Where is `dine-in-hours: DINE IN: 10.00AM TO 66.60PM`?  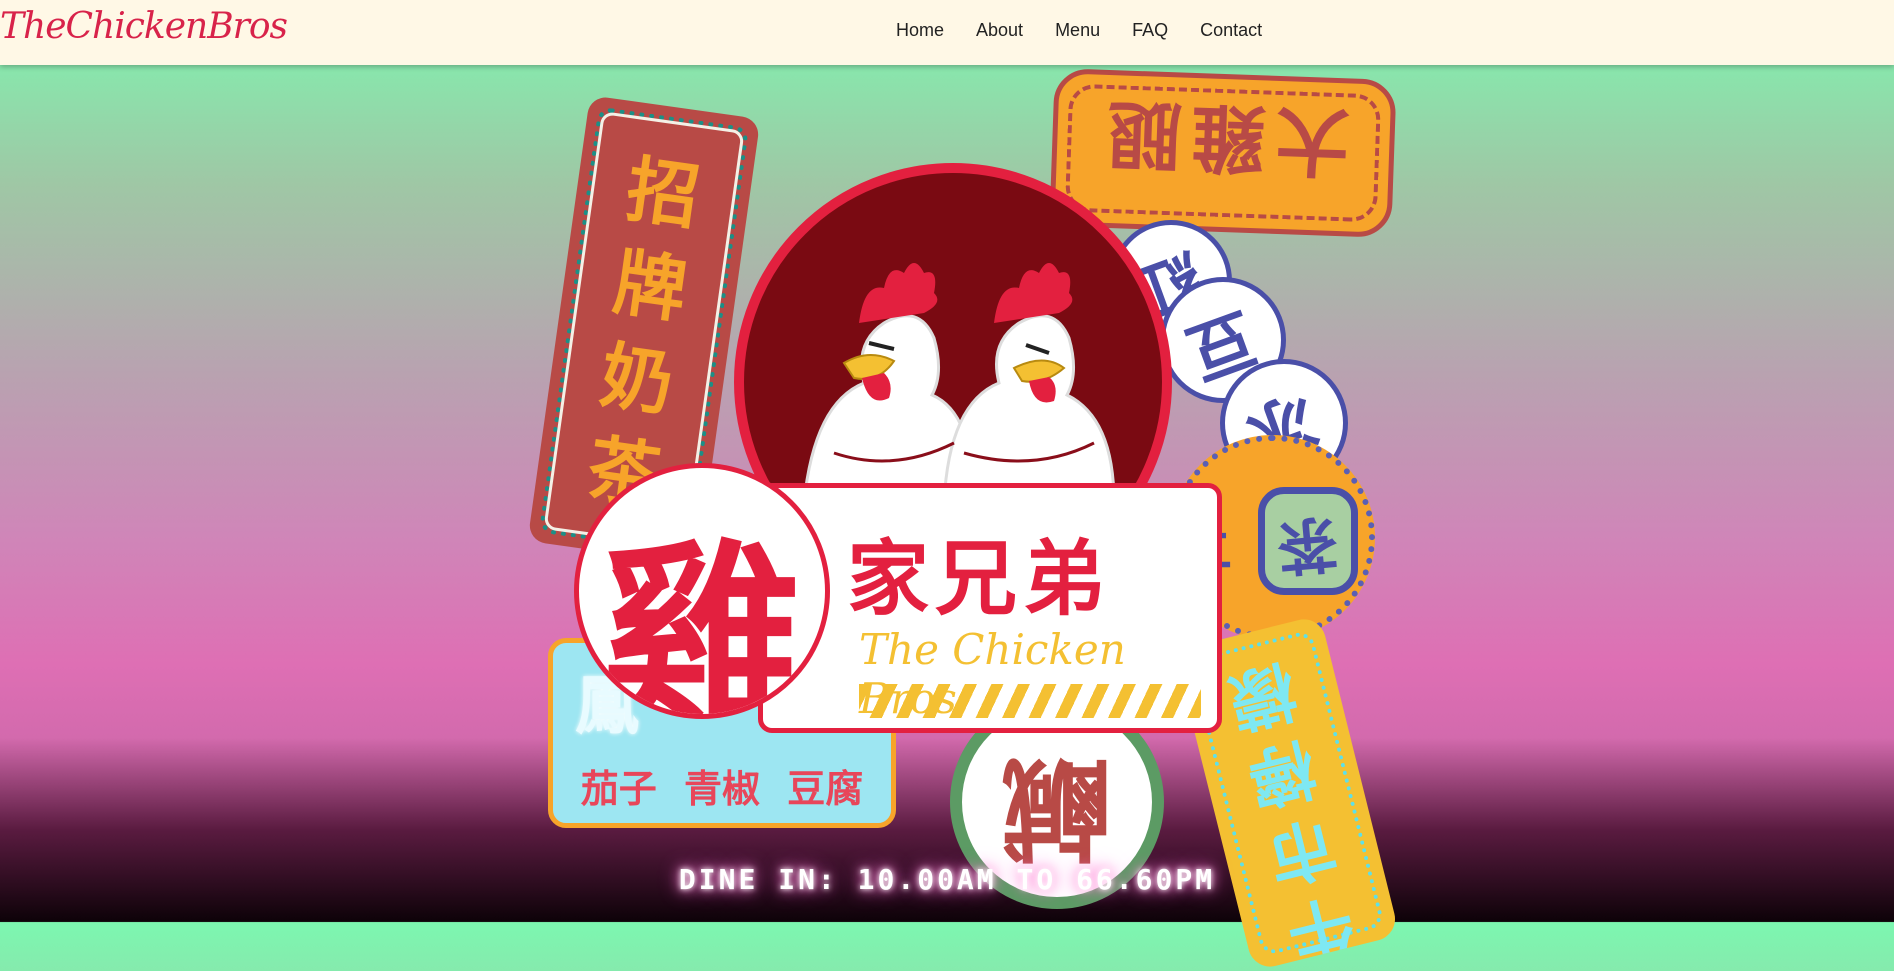 dine-in-hours: DINE IN: 10.00AM TO 66.60PM is located at coordinates (947, 879).